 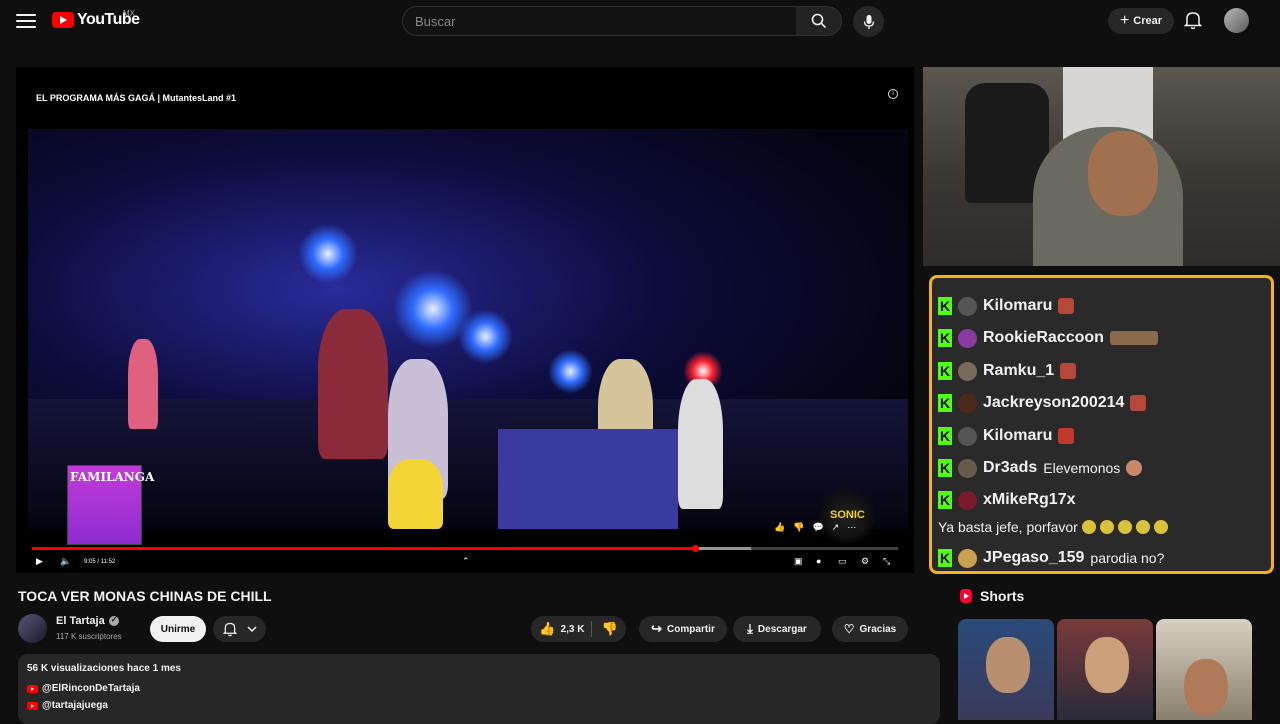 I want to click on join-button: Unirme, so click(x=178, y=629).